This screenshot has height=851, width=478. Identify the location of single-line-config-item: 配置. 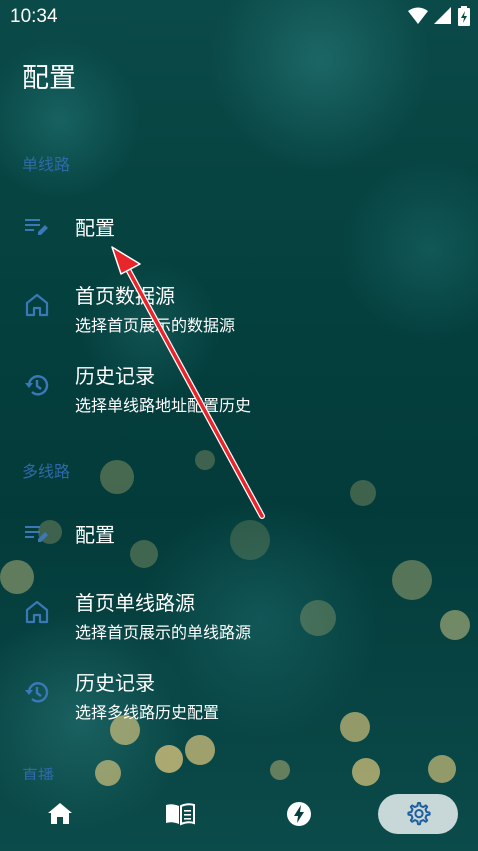
(239, 227).